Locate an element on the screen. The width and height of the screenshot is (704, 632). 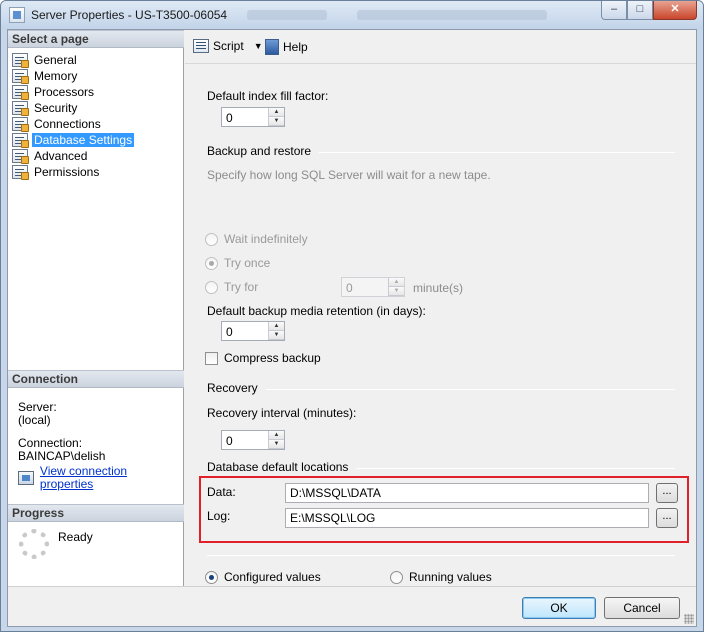
view-connection-properties: View connection properties is located at coordinates (100, 478).